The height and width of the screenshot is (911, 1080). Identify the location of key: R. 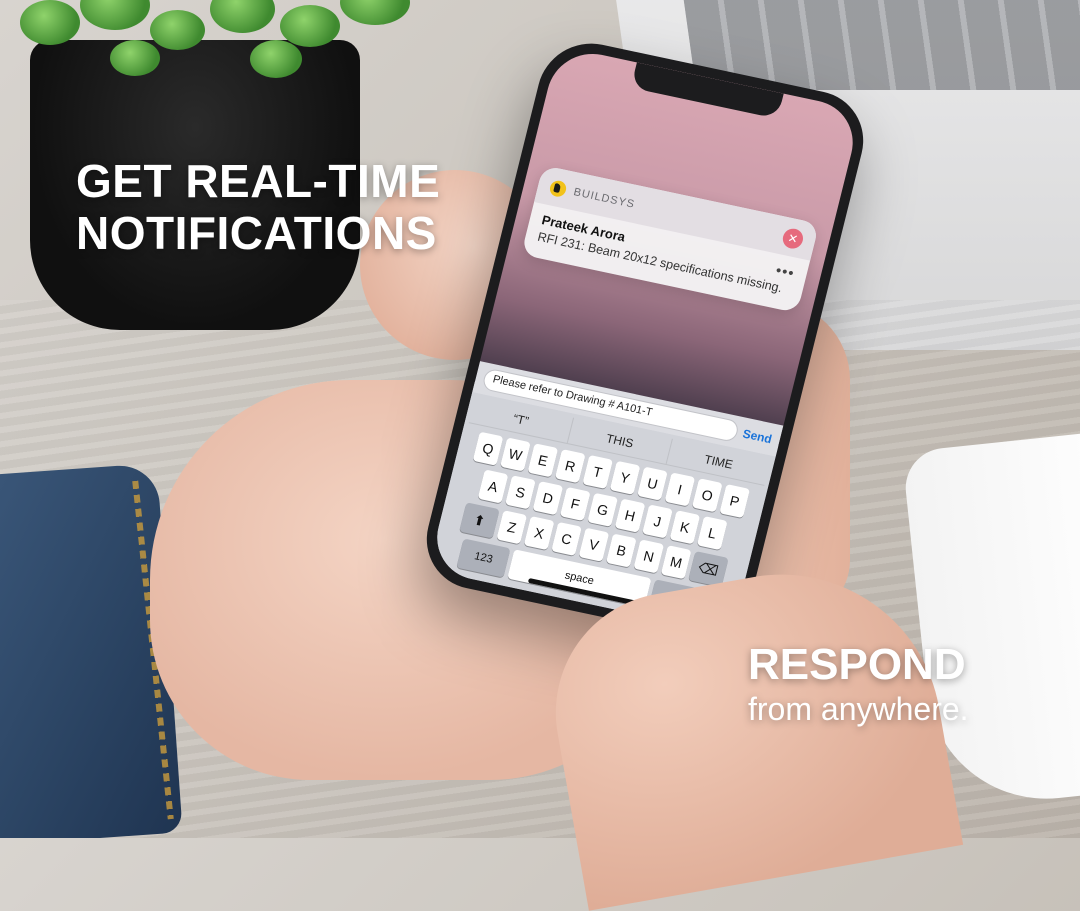
(570, 466).